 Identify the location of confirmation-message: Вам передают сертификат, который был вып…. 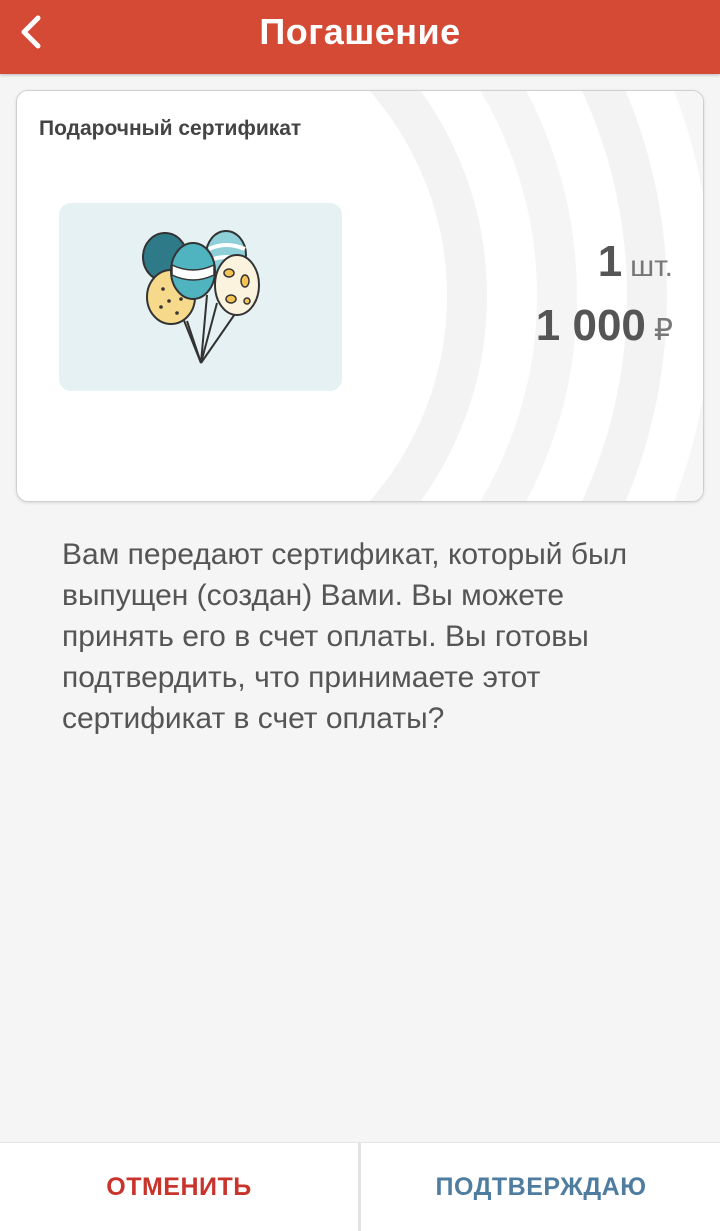
(345, 636).